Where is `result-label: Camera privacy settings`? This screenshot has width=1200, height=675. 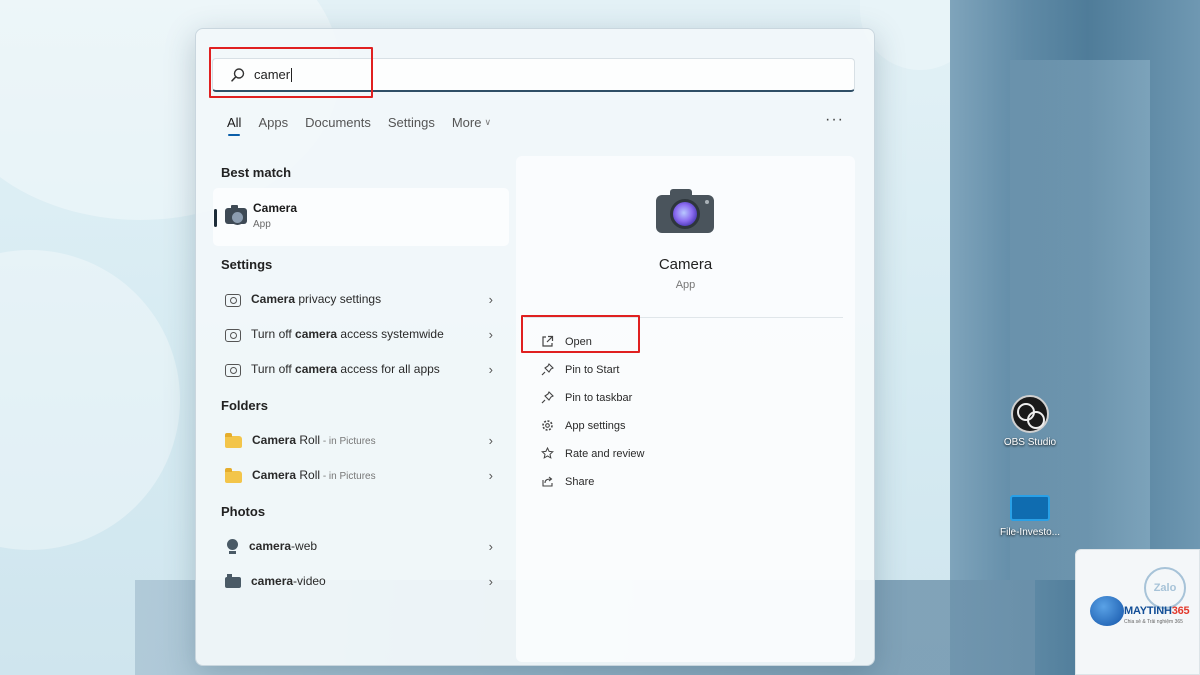 result-label: Camera privacy settings is located at coordinates (316, 299).